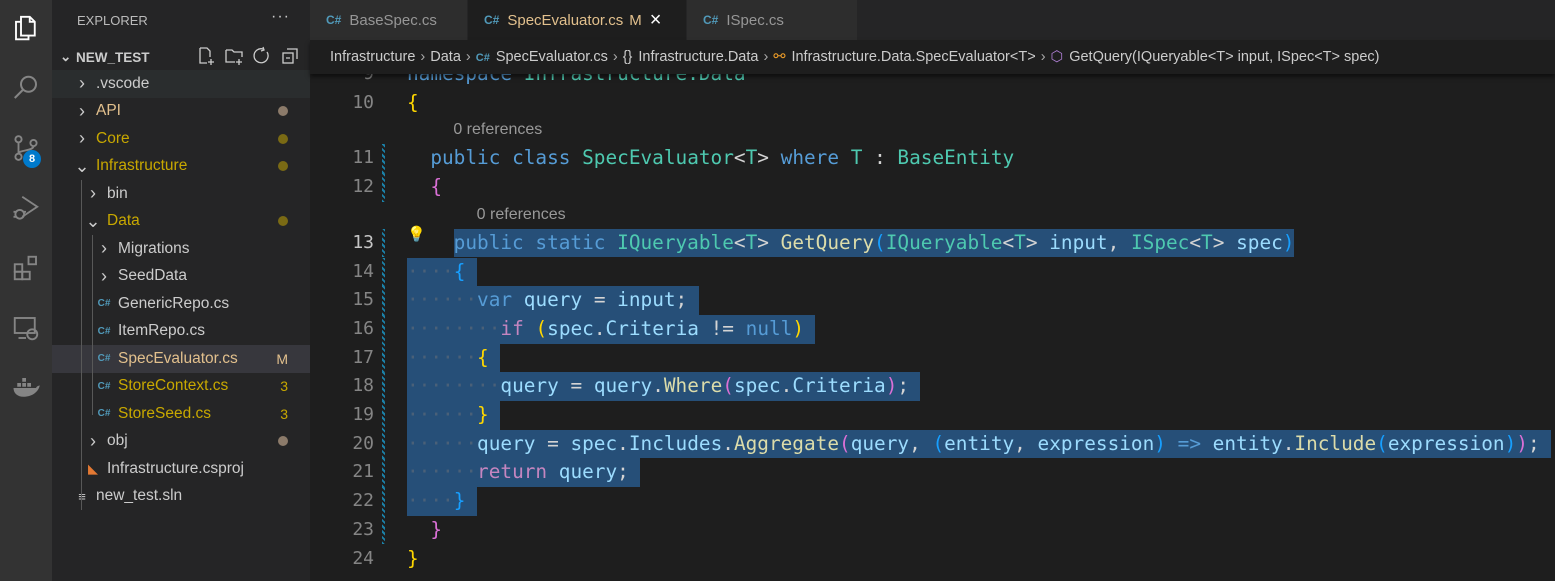  What do you see at coordinates (206, 56) in the screenshot?
I see `new-file-icon` at bounding box center [206, 56].